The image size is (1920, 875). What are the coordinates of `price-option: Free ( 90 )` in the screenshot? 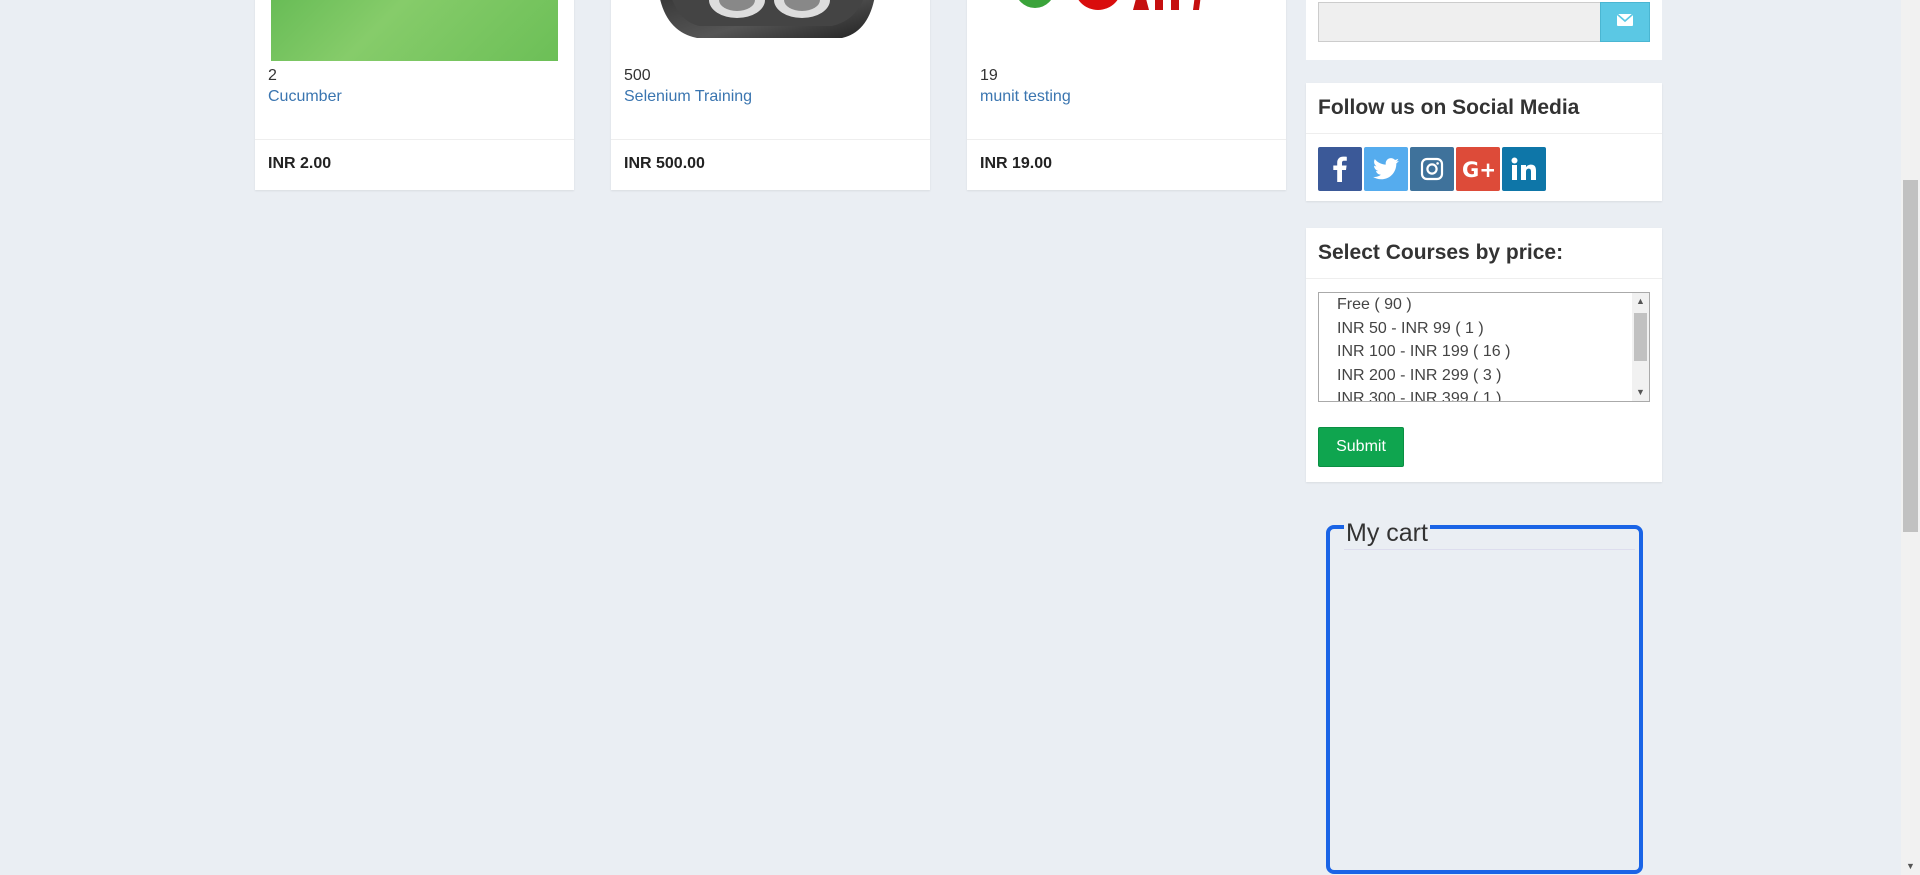 It's located at (1484, 305).